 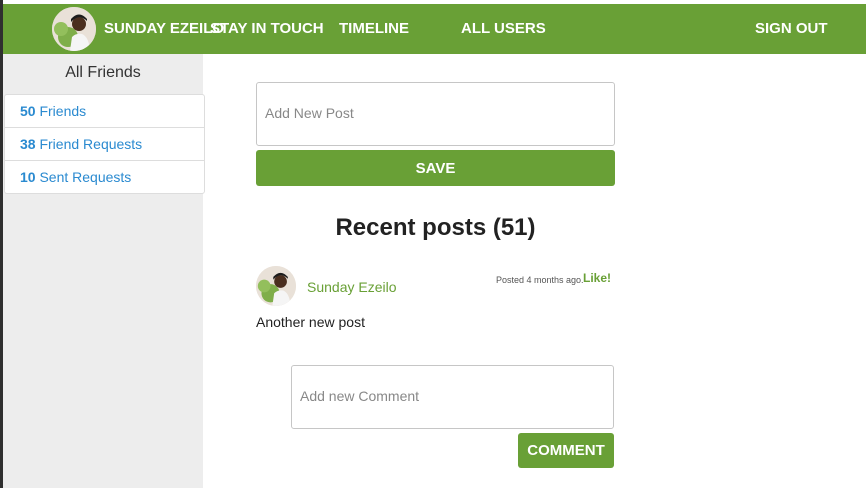 I want to click on sidebar-item-label: Sent Requests, so click(x=85, y=177).